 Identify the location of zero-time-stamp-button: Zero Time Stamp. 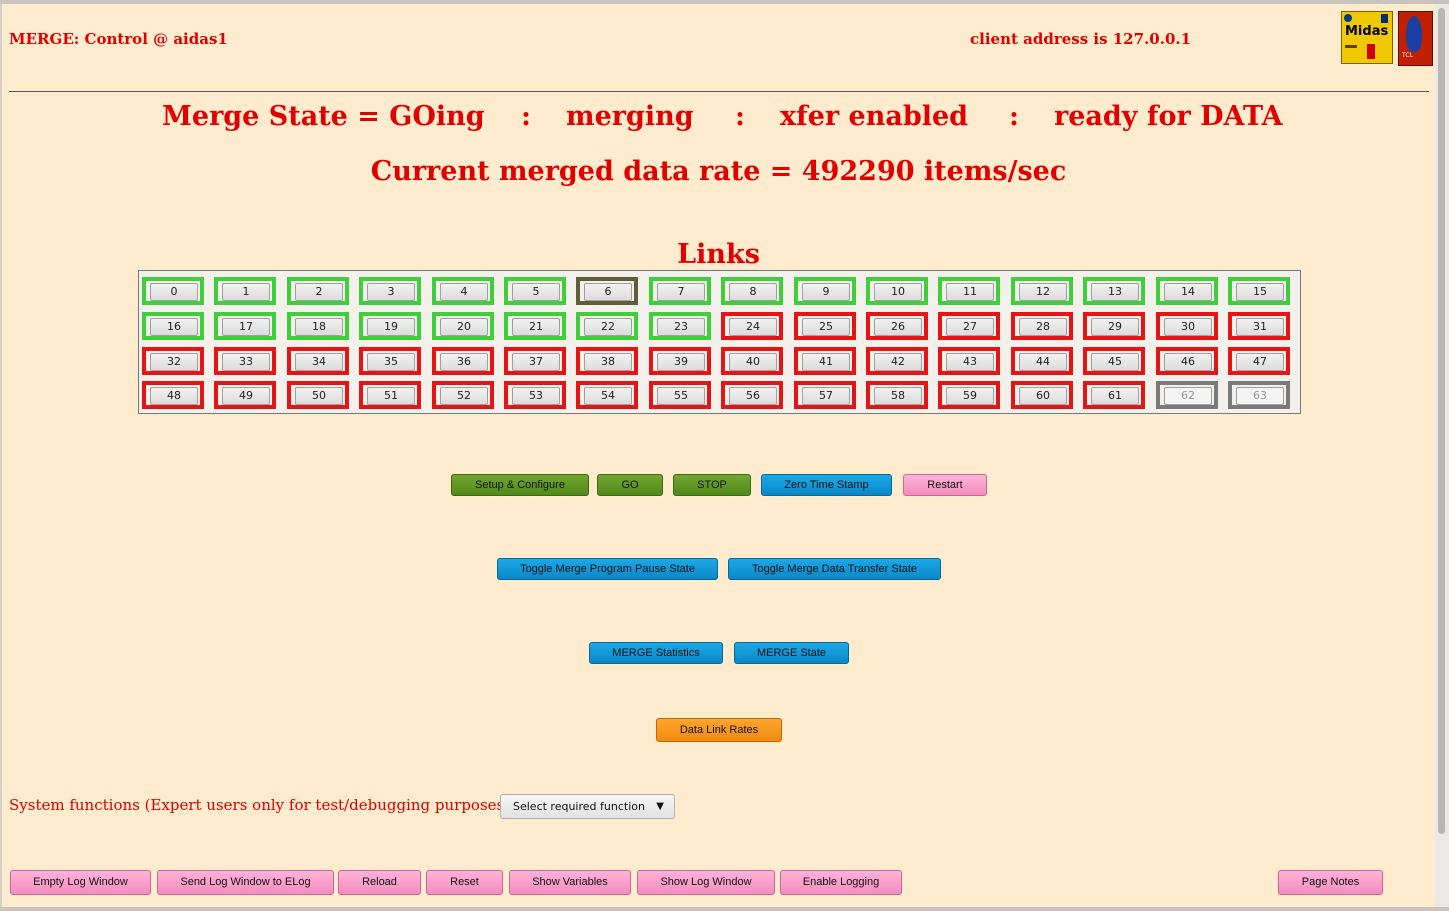
(826, 485).